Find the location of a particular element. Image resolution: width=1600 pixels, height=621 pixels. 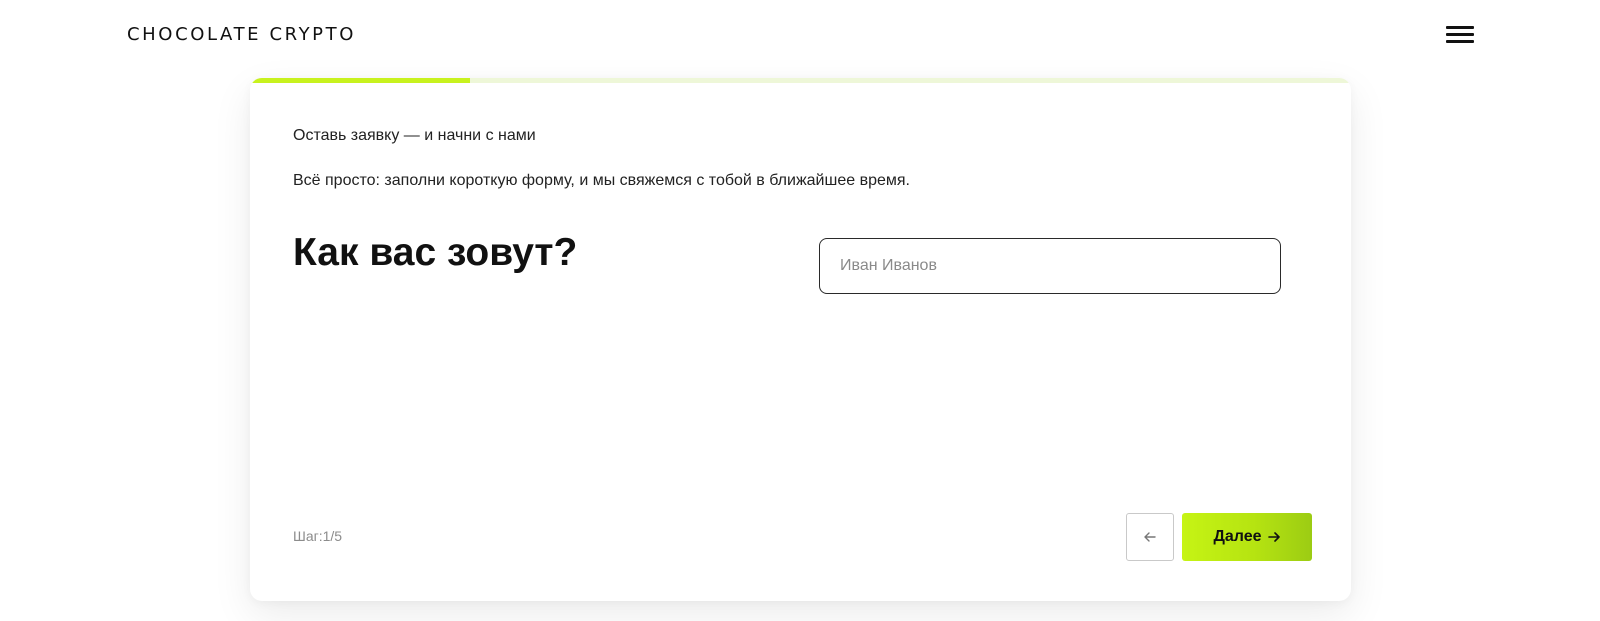

arrow-left-icon is located at coordinates (1150, 537).